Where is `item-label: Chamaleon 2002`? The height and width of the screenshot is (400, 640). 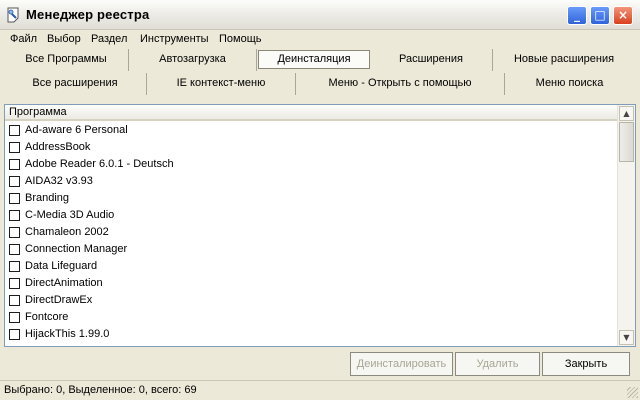 item-label: Chamaleon 2002 is located at coordinates (67, 232).